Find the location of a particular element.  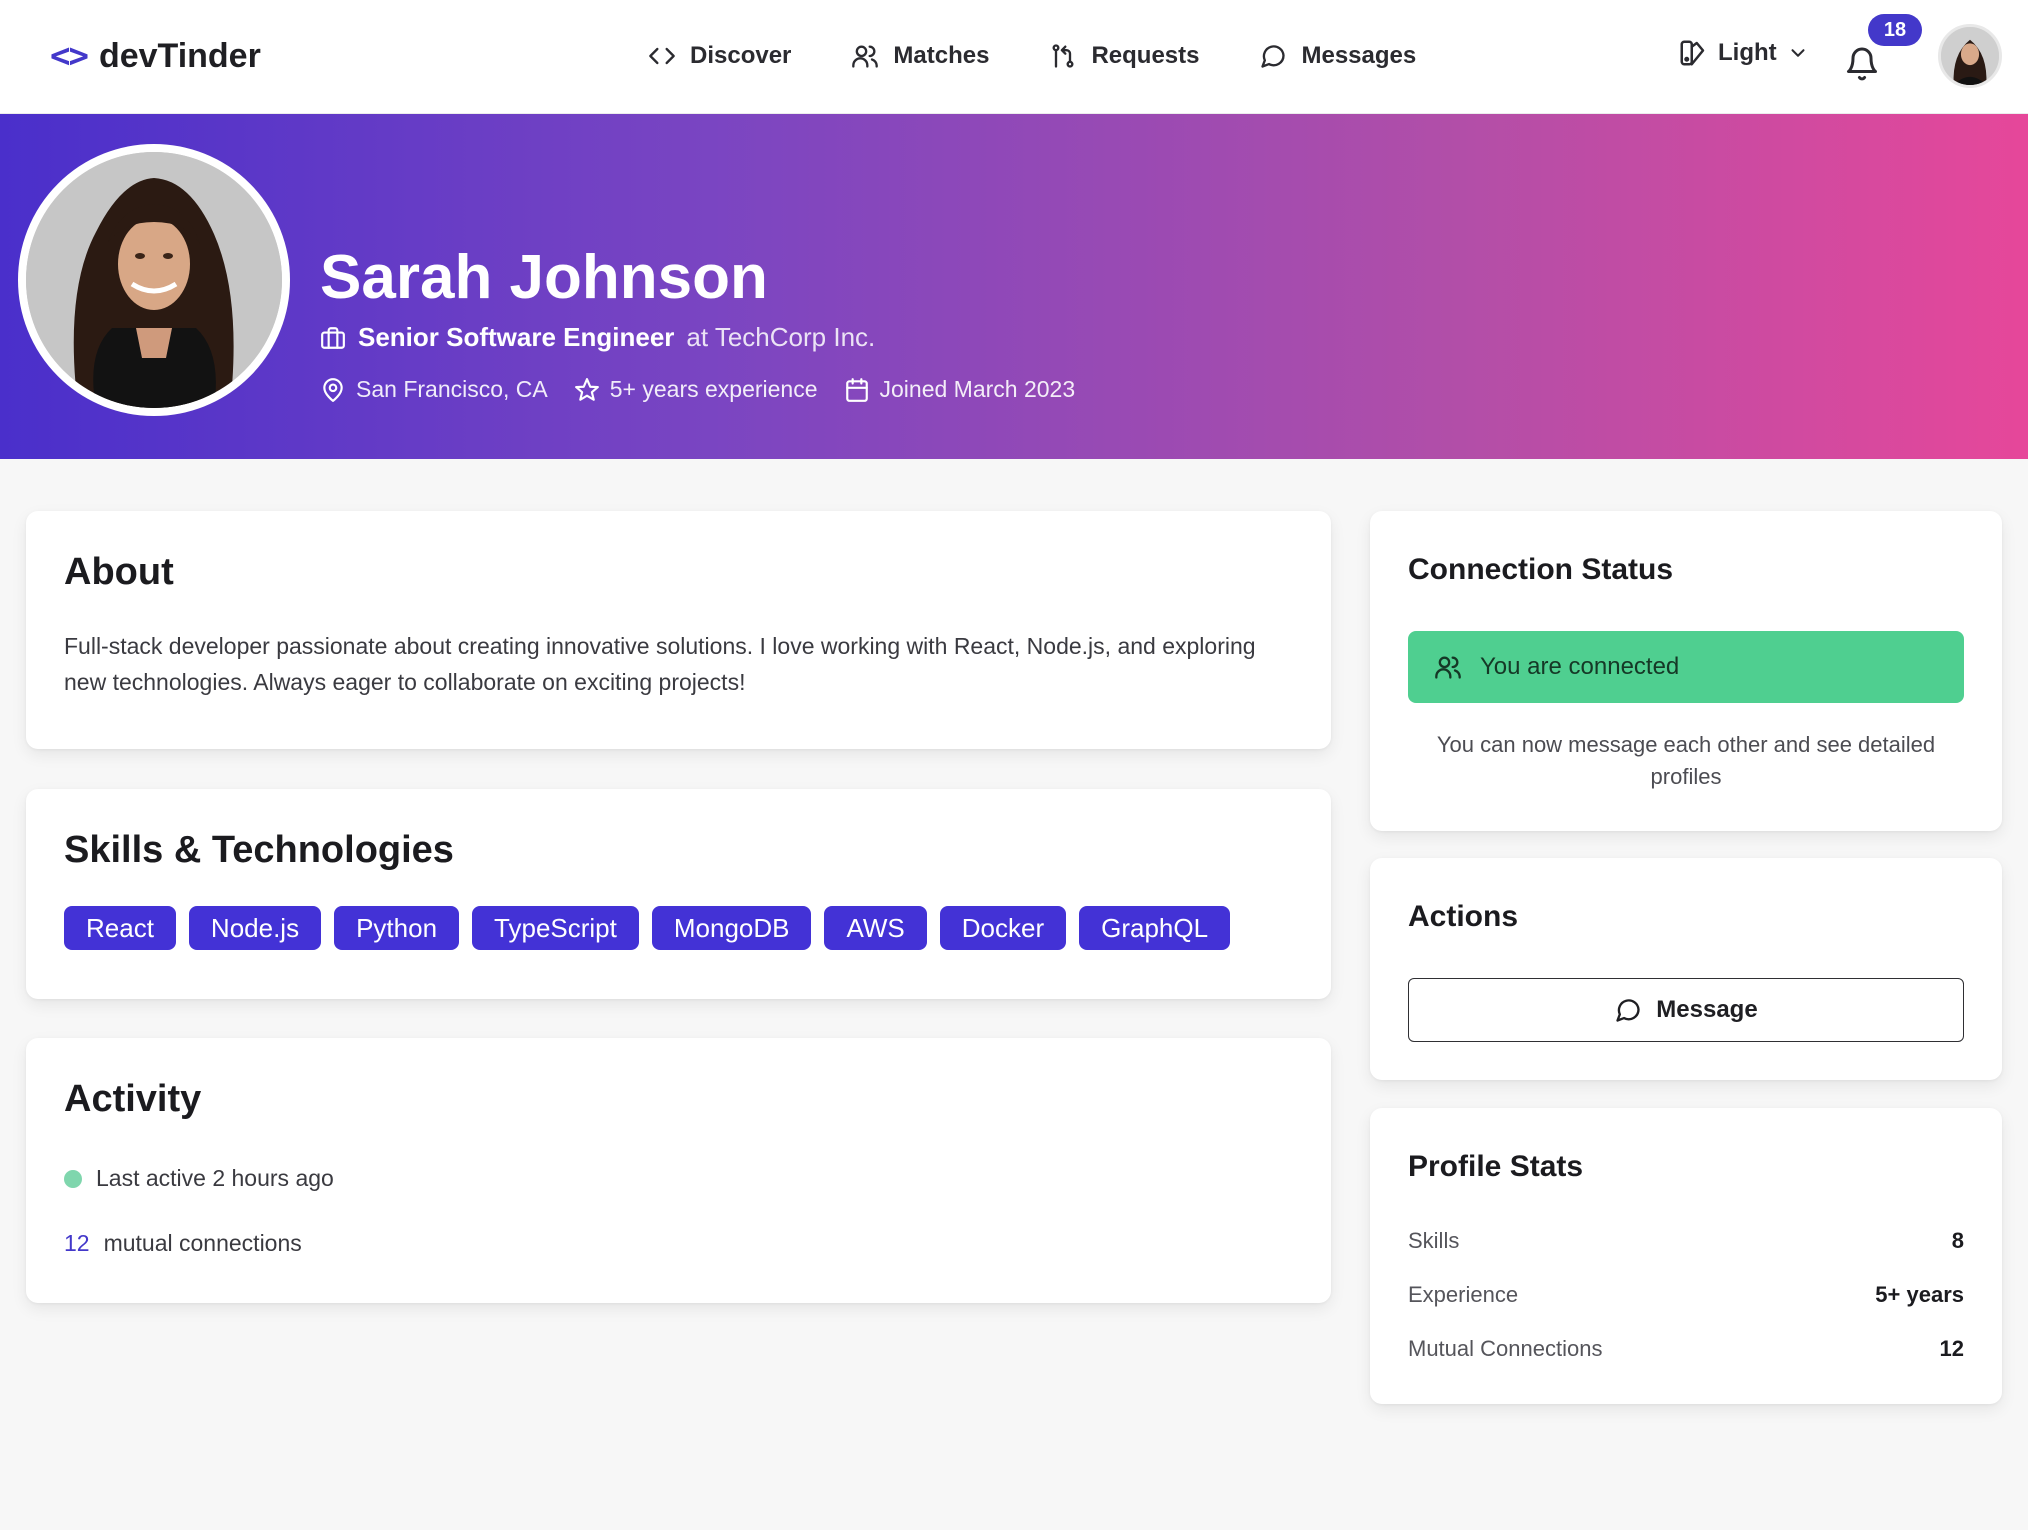

joined-item: Joined March 2023 is located at coordinates (960, 389).